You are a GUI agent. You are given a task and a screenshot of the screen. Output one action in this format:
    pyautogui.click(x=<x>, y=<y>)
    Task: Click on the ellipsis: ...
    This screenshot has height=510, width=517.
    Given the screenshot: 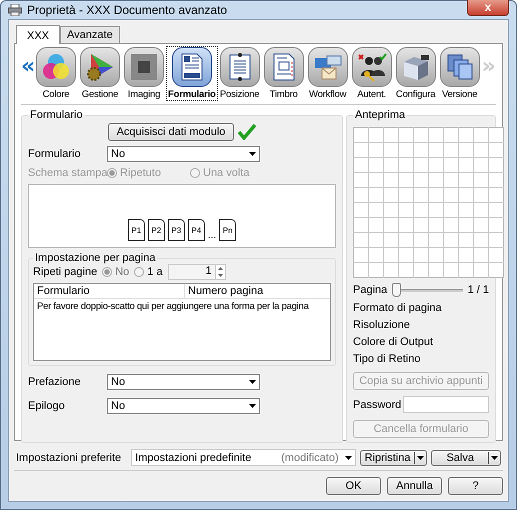 What is the action you would take?
    pyautogui.click(x=212, y=235)
    